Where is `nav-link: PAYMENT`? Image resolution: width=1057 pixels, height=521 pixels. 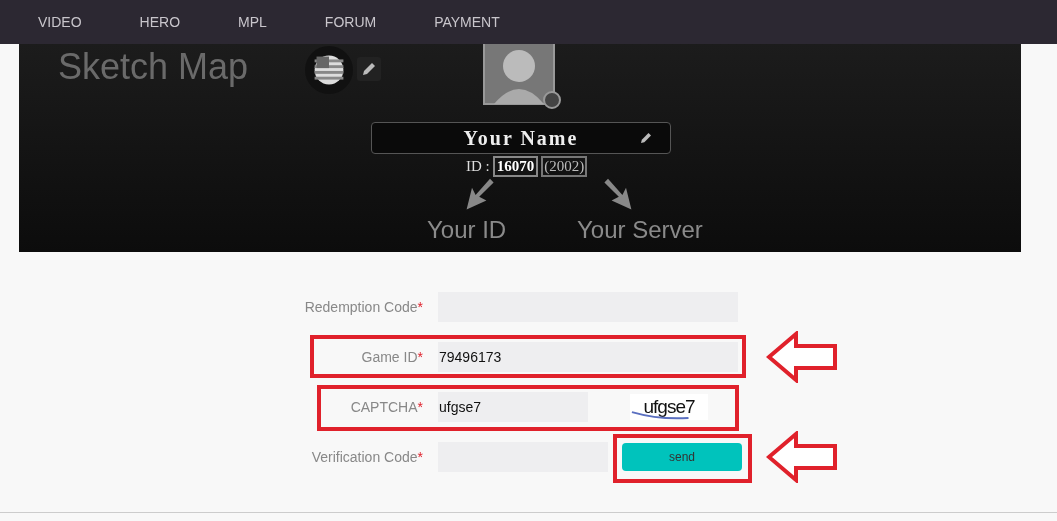 nav-link: PAYMENT is located at coordinates (467, 22).